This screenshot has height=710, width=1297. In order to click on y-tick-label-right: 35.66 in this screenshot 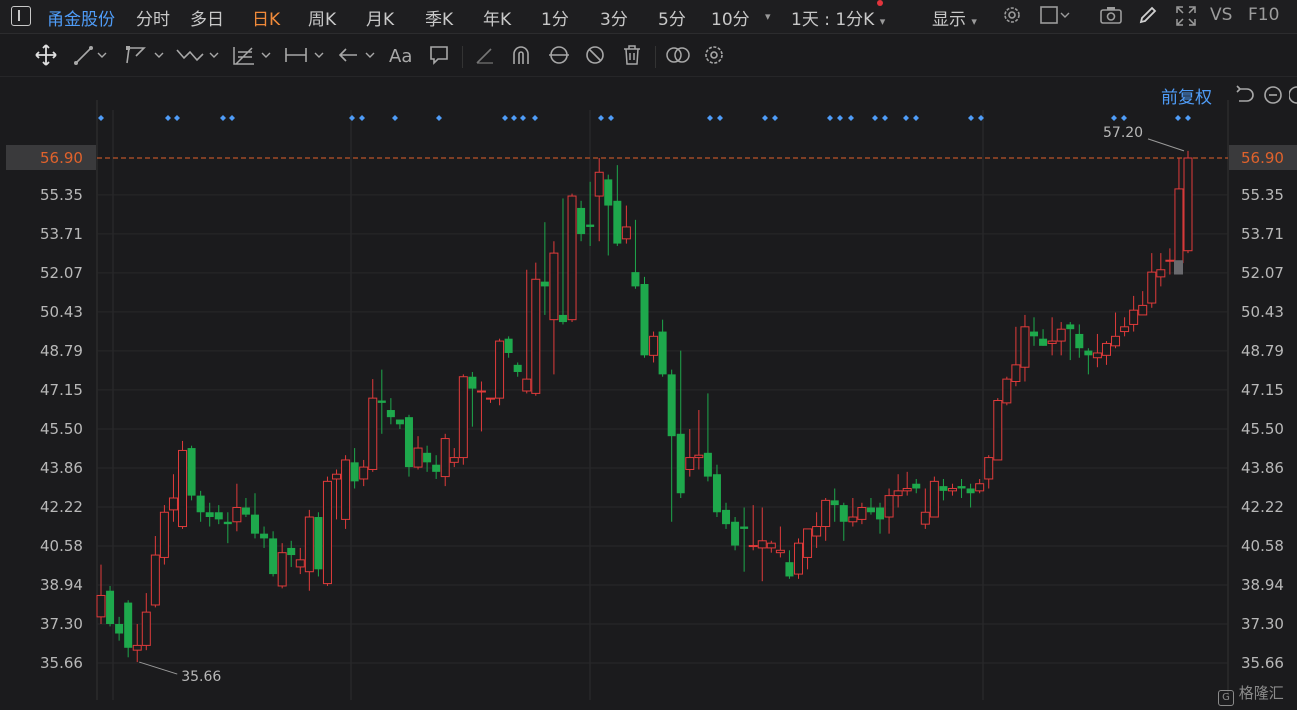, I will do `click(1262, 663)`.